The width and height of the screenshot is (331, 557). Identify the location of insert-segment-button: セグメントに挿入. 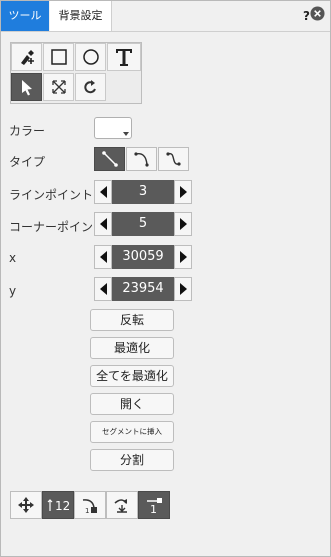
(132, 432).